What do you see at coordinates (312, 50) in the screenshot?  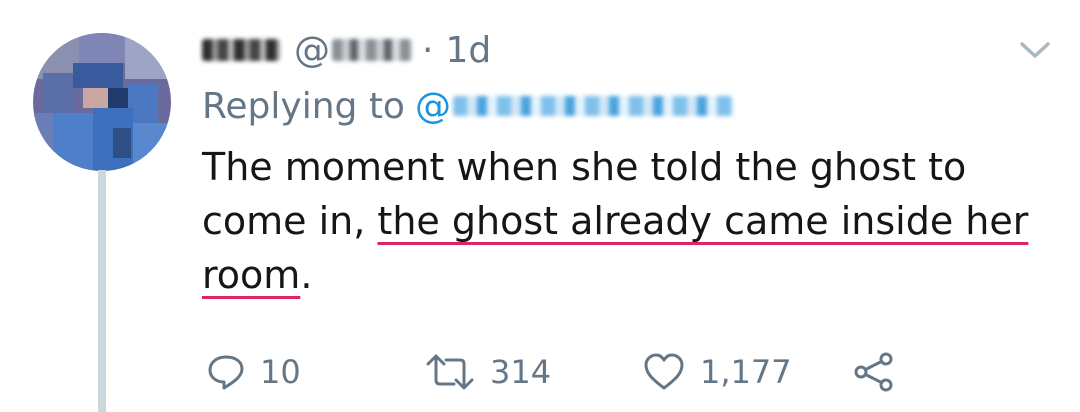 I see `author-handle-at: @` at bounding box center [312, 50].